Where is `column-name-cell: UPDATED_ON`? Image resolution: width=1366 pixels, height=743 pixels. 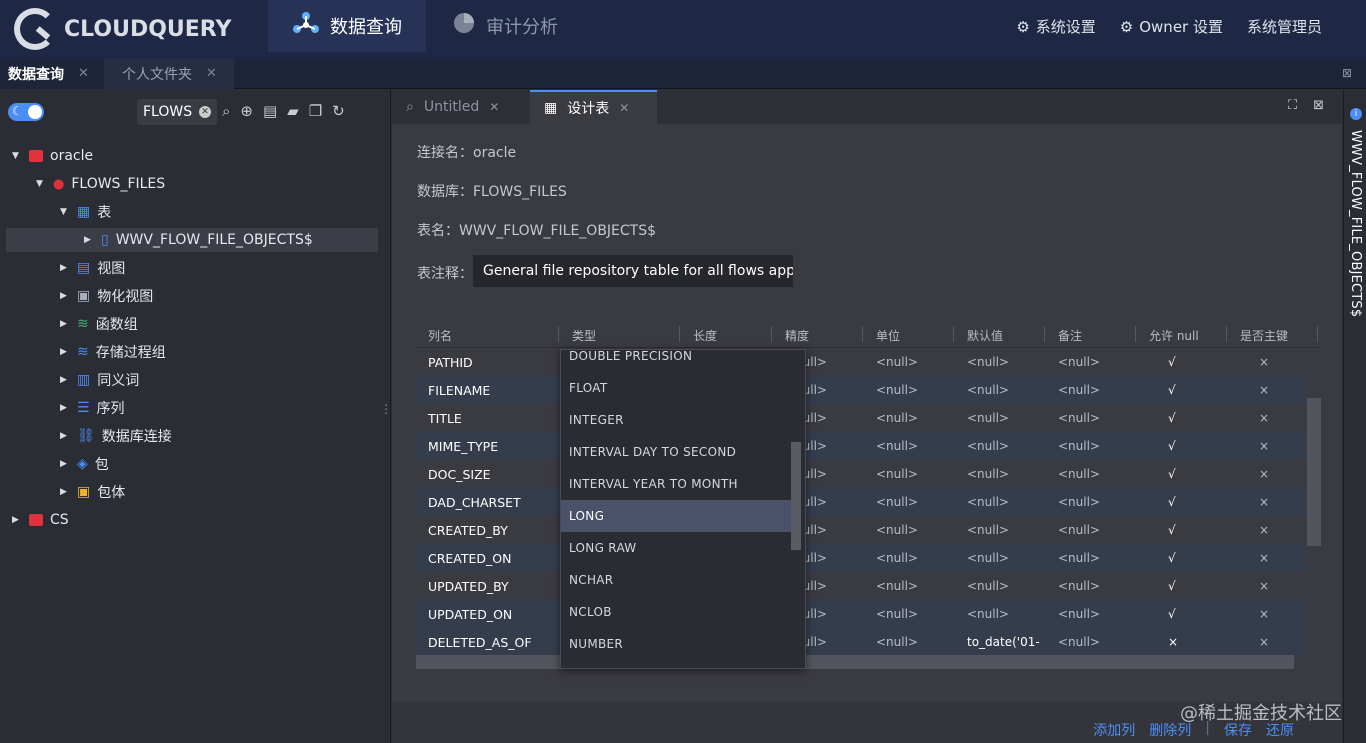 column-name-cell: UPDATED_ON is located at coordinates (470, 614).